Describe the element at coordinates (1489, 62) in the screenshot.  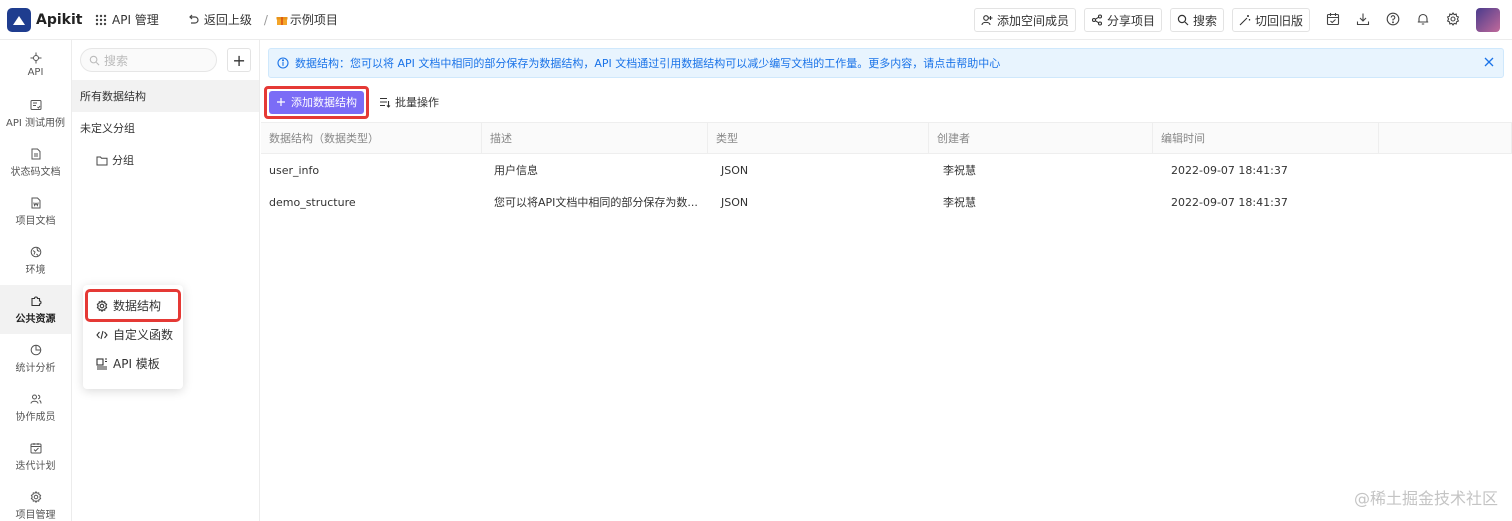
I see `close-icon` at that location.